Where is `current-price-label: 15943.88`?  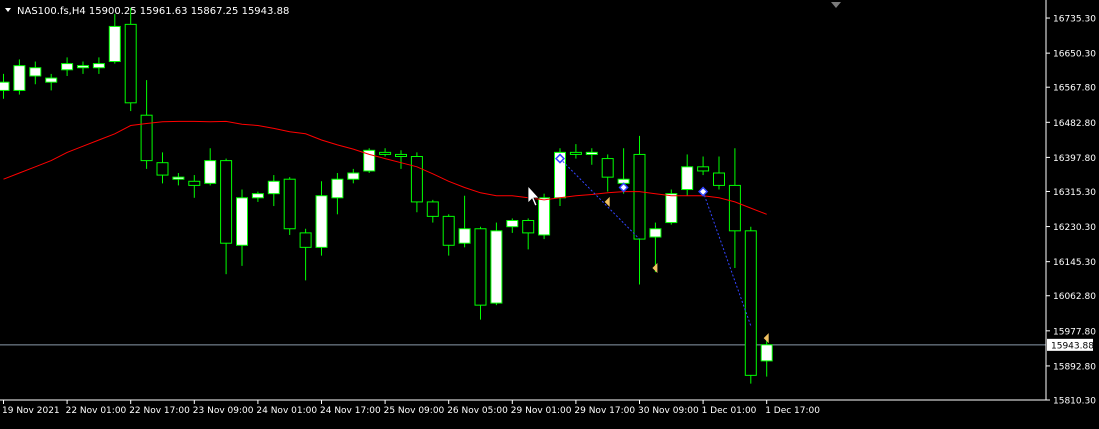
current-price-label: 15943.88 is located at coordinates (1072, 346).